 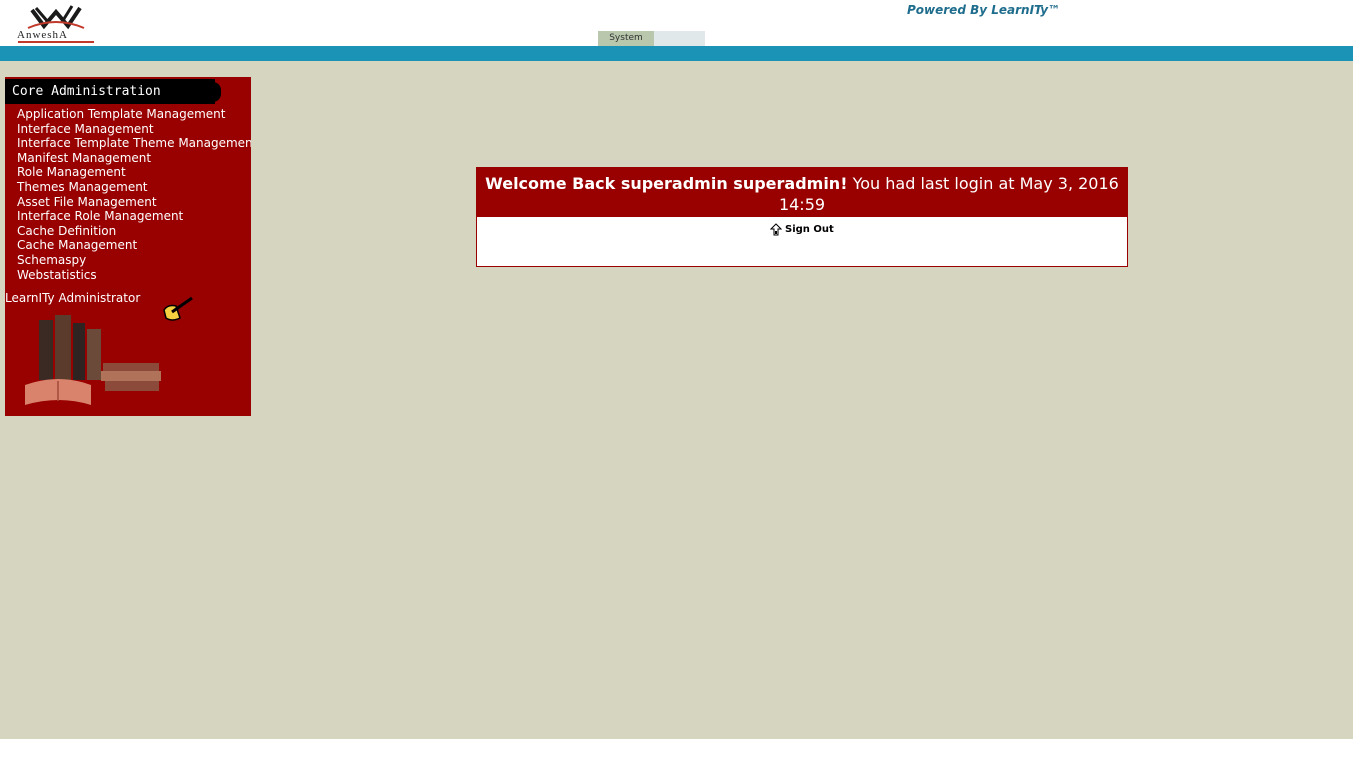 I want to click on sidebar-item-interface-role-management: Interface Role Management, so click(x=134, y=216).